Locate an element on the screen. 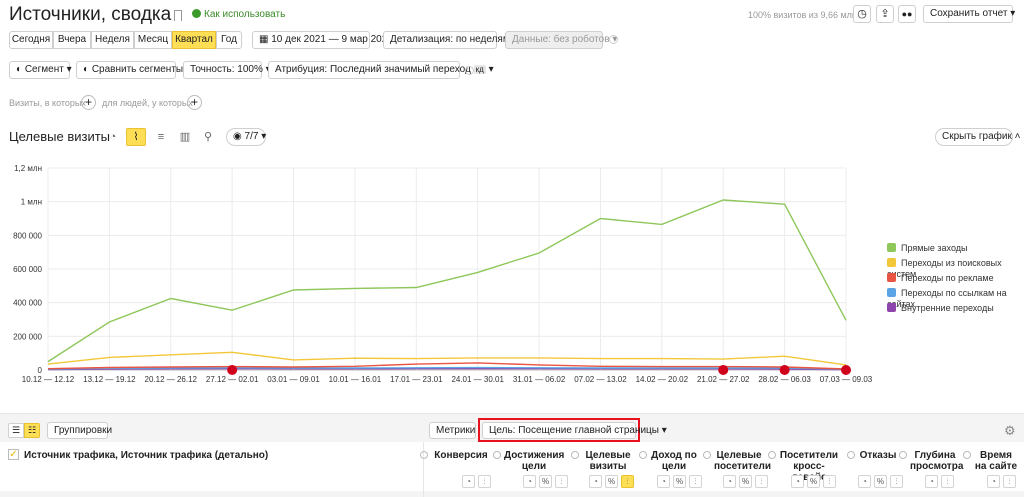 This screenshot has height=497, width=1024. legend-item: Прямые заходы is located at coordinates (927, 249).